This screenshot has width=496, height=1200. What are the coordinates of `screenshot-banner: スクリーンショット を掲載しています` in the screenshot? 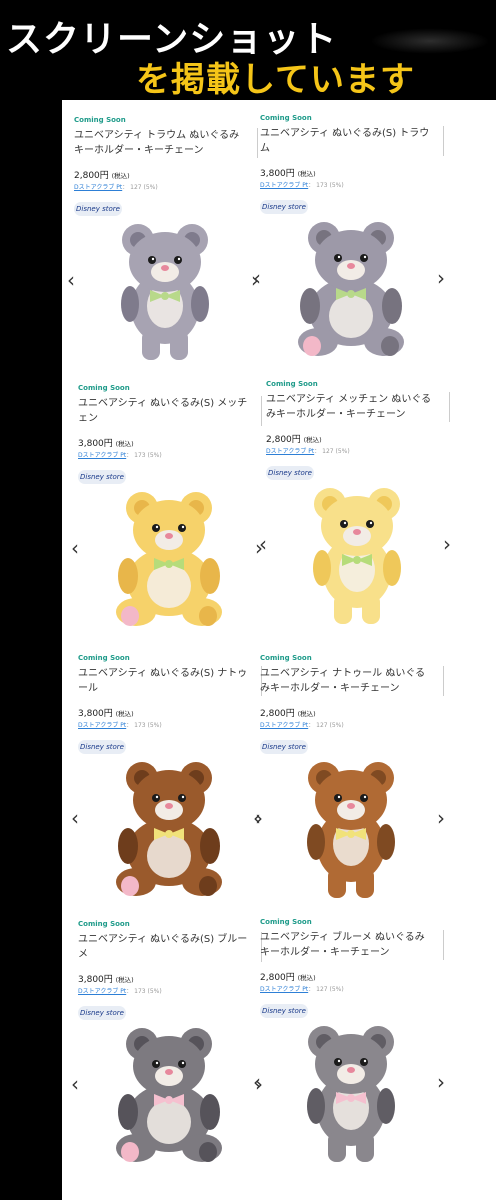 It's located at (248, 48).